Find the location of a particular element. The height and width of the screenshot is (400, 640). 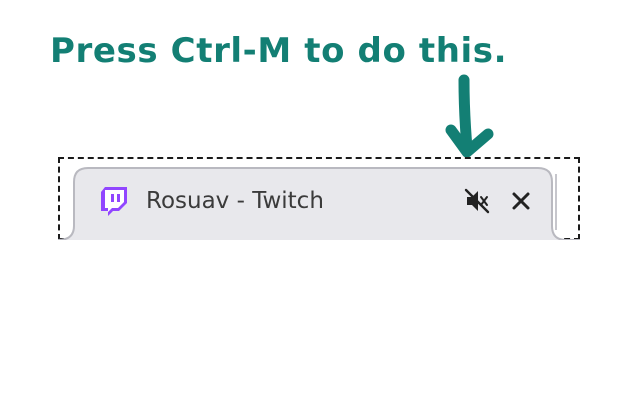

tab-title: Rosuav - Twitch is located at coordinates (235, 201).